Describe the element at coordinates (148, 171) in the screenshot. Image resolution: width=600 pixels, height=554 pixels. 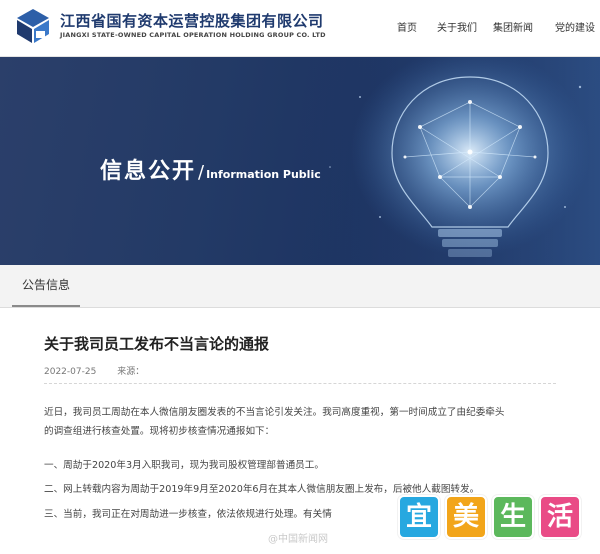
I see `banner-title-cn: 信息公开` at that location.